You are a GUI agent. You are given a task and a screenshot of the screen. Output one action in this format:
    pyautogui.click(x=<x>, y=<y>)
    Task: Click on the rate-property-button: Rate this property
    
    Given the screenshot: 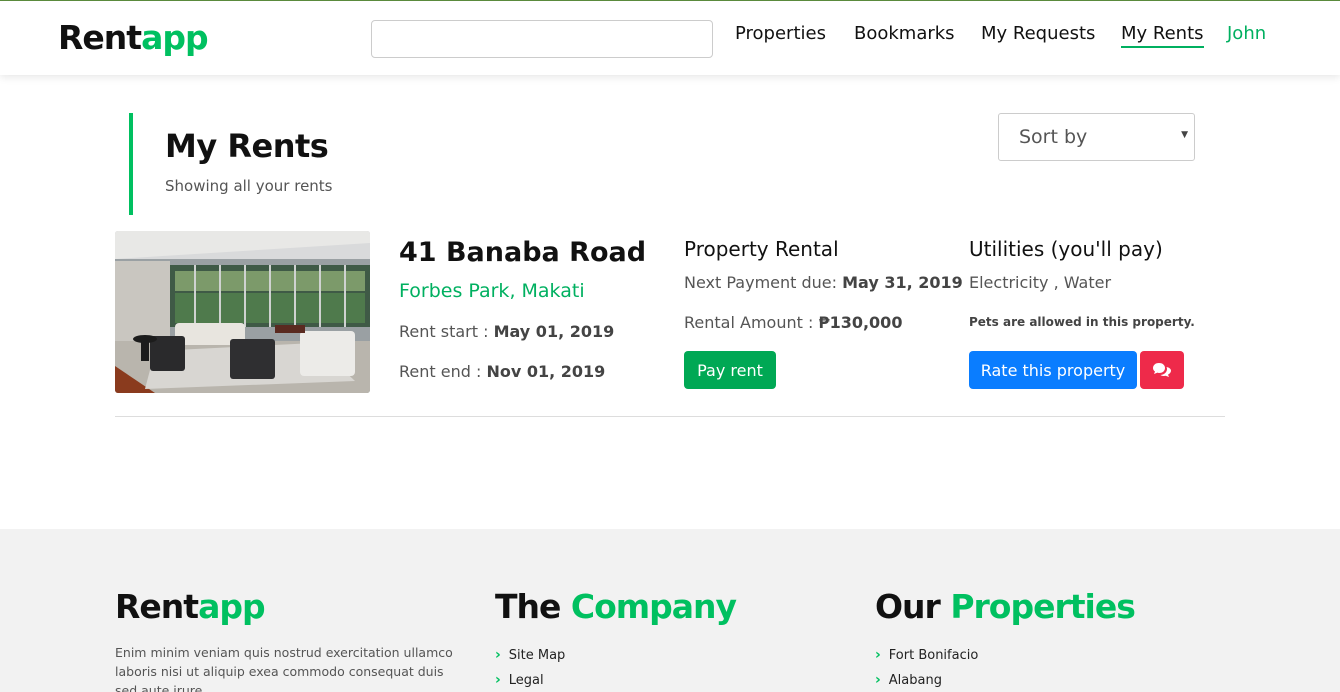 What is the action you would take?
    pyautogui.click(x=1053, y=370)
    